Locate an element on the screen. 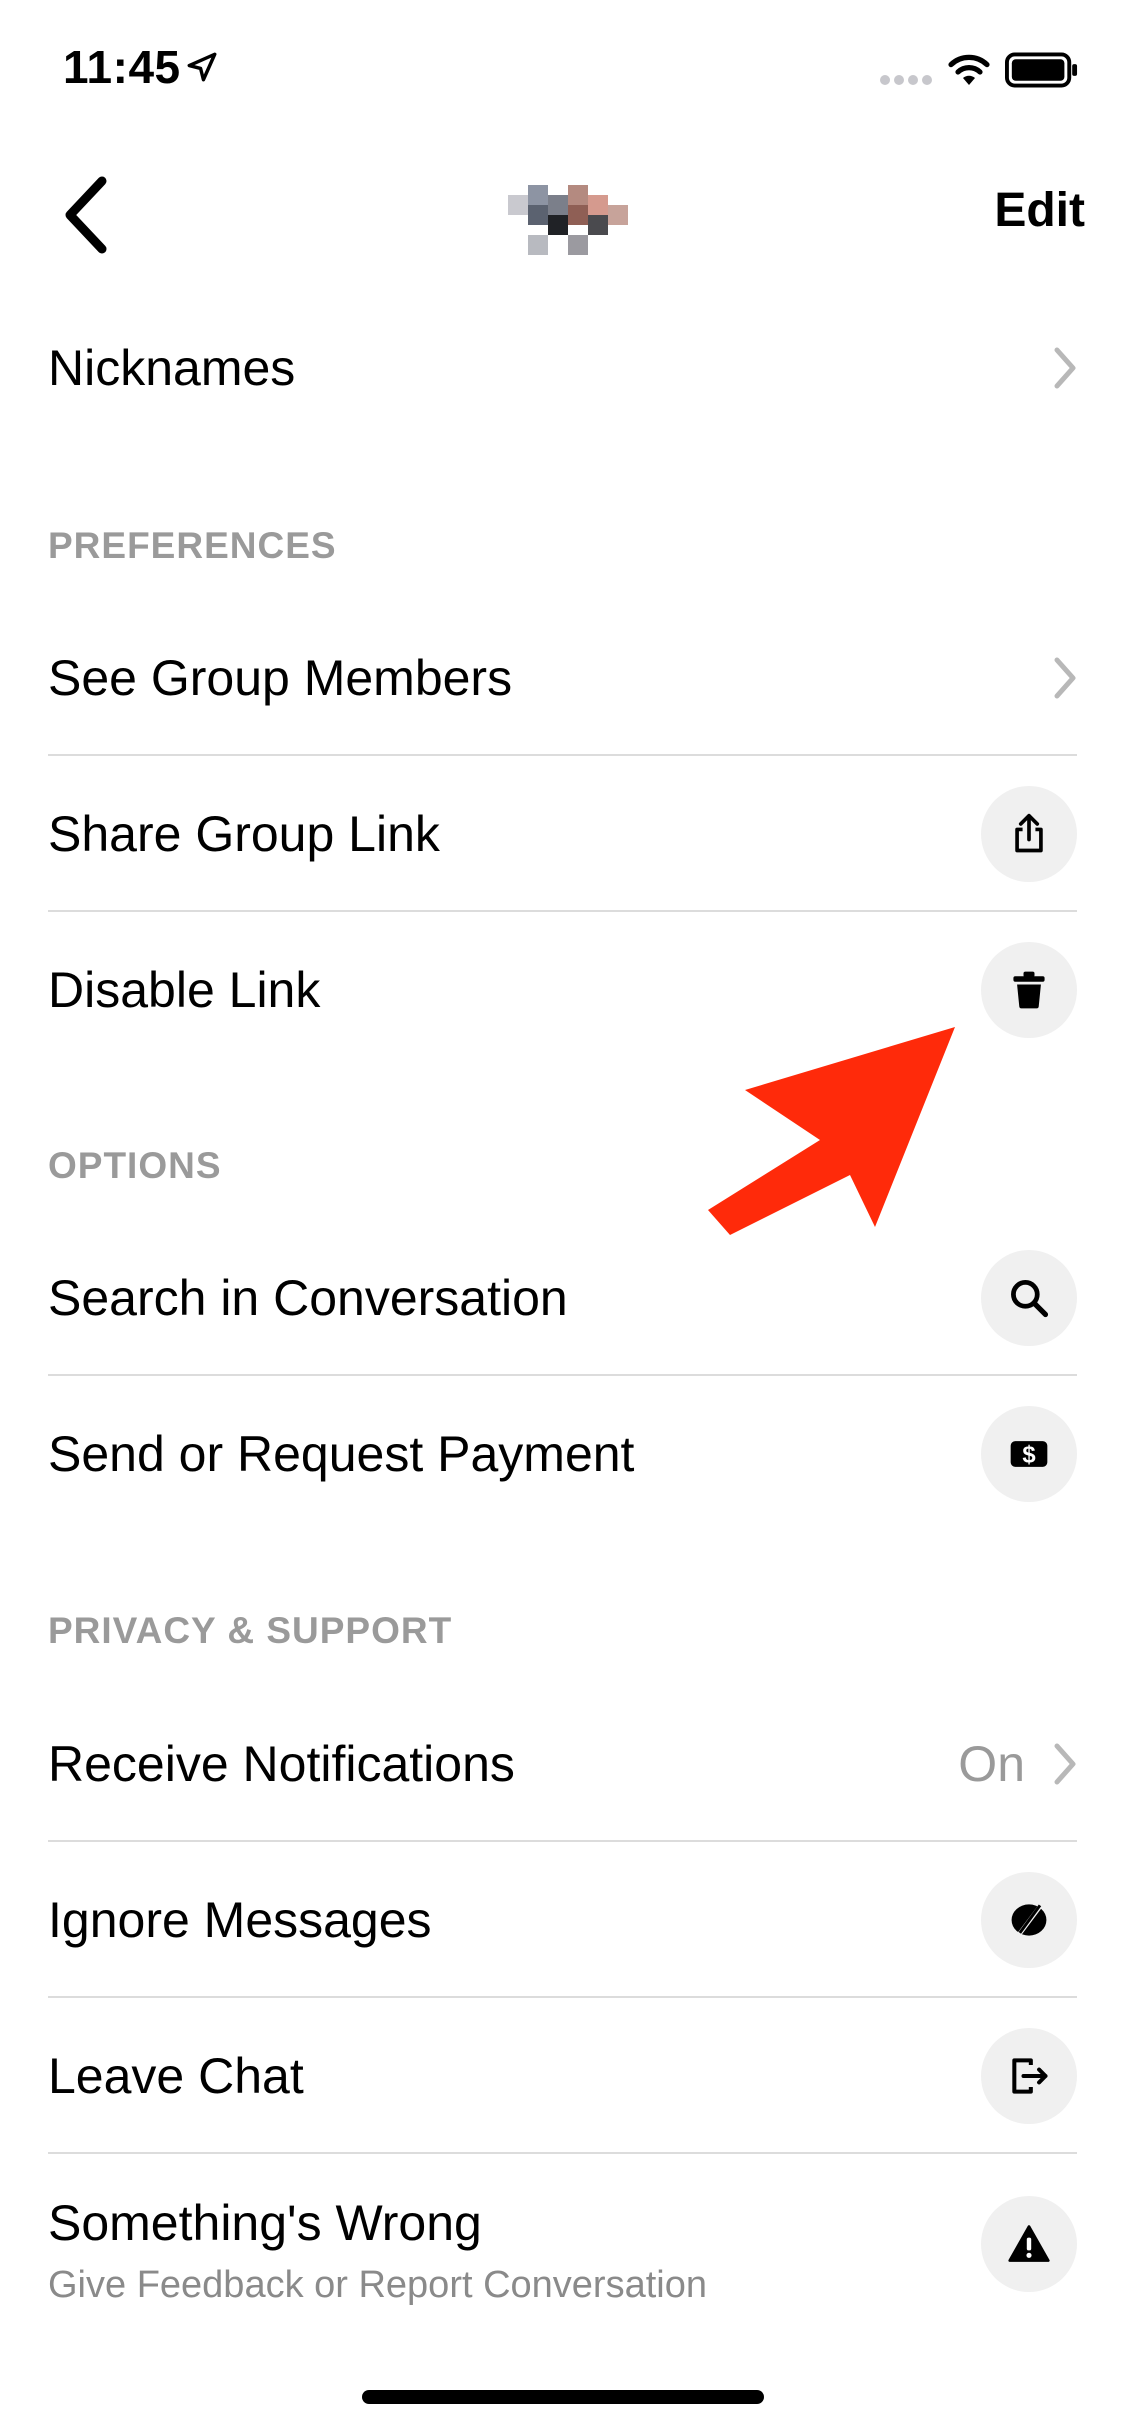 This screenshot has width=1125, height=2436. share-button is located at coordinates (1029, 834).